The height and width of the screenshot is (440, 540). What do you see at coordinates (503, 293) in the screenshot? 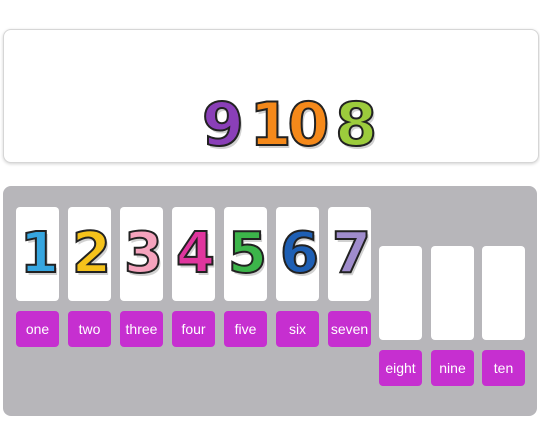
I see `drop-slot-ten` at bounding box center [503, 293].